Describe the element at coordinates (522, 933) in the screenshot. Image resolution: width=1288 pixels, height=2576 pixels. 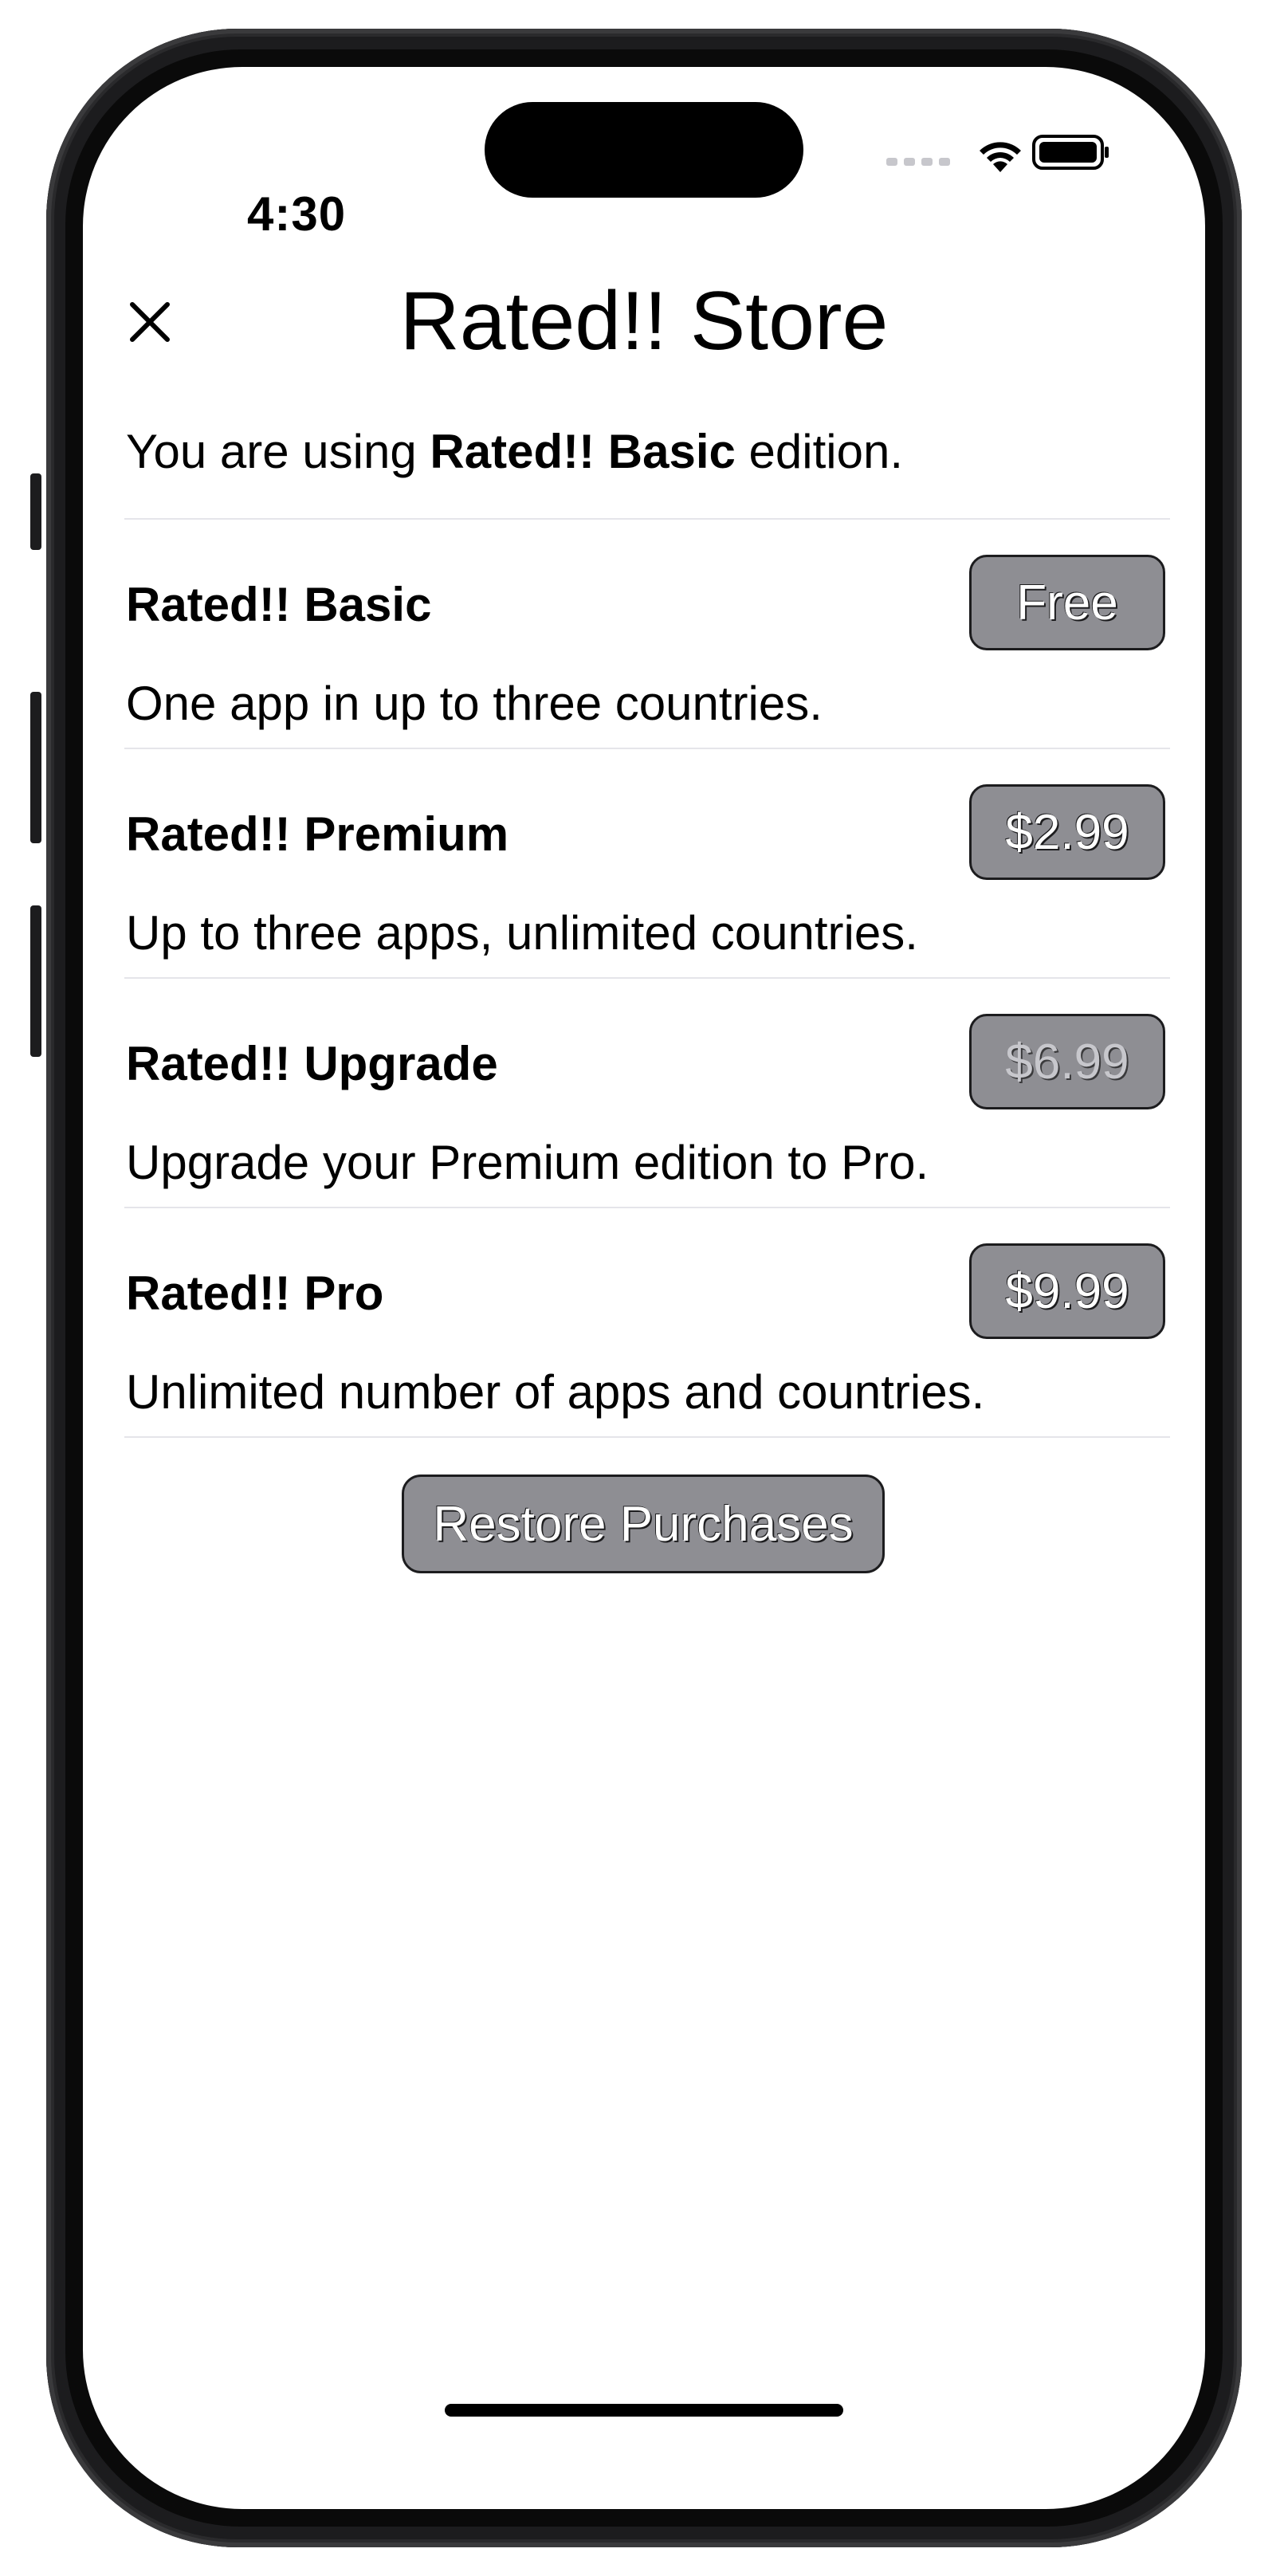
I see `product-description: Up to three apps, unlimited countries.` at that location.